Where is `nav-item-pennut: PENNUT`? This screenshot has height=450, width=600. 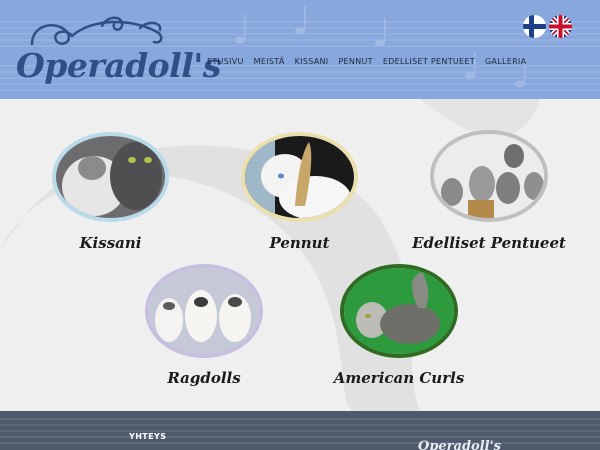 nav-item-pennut: PENNUT is located at coordinates (355, 61).